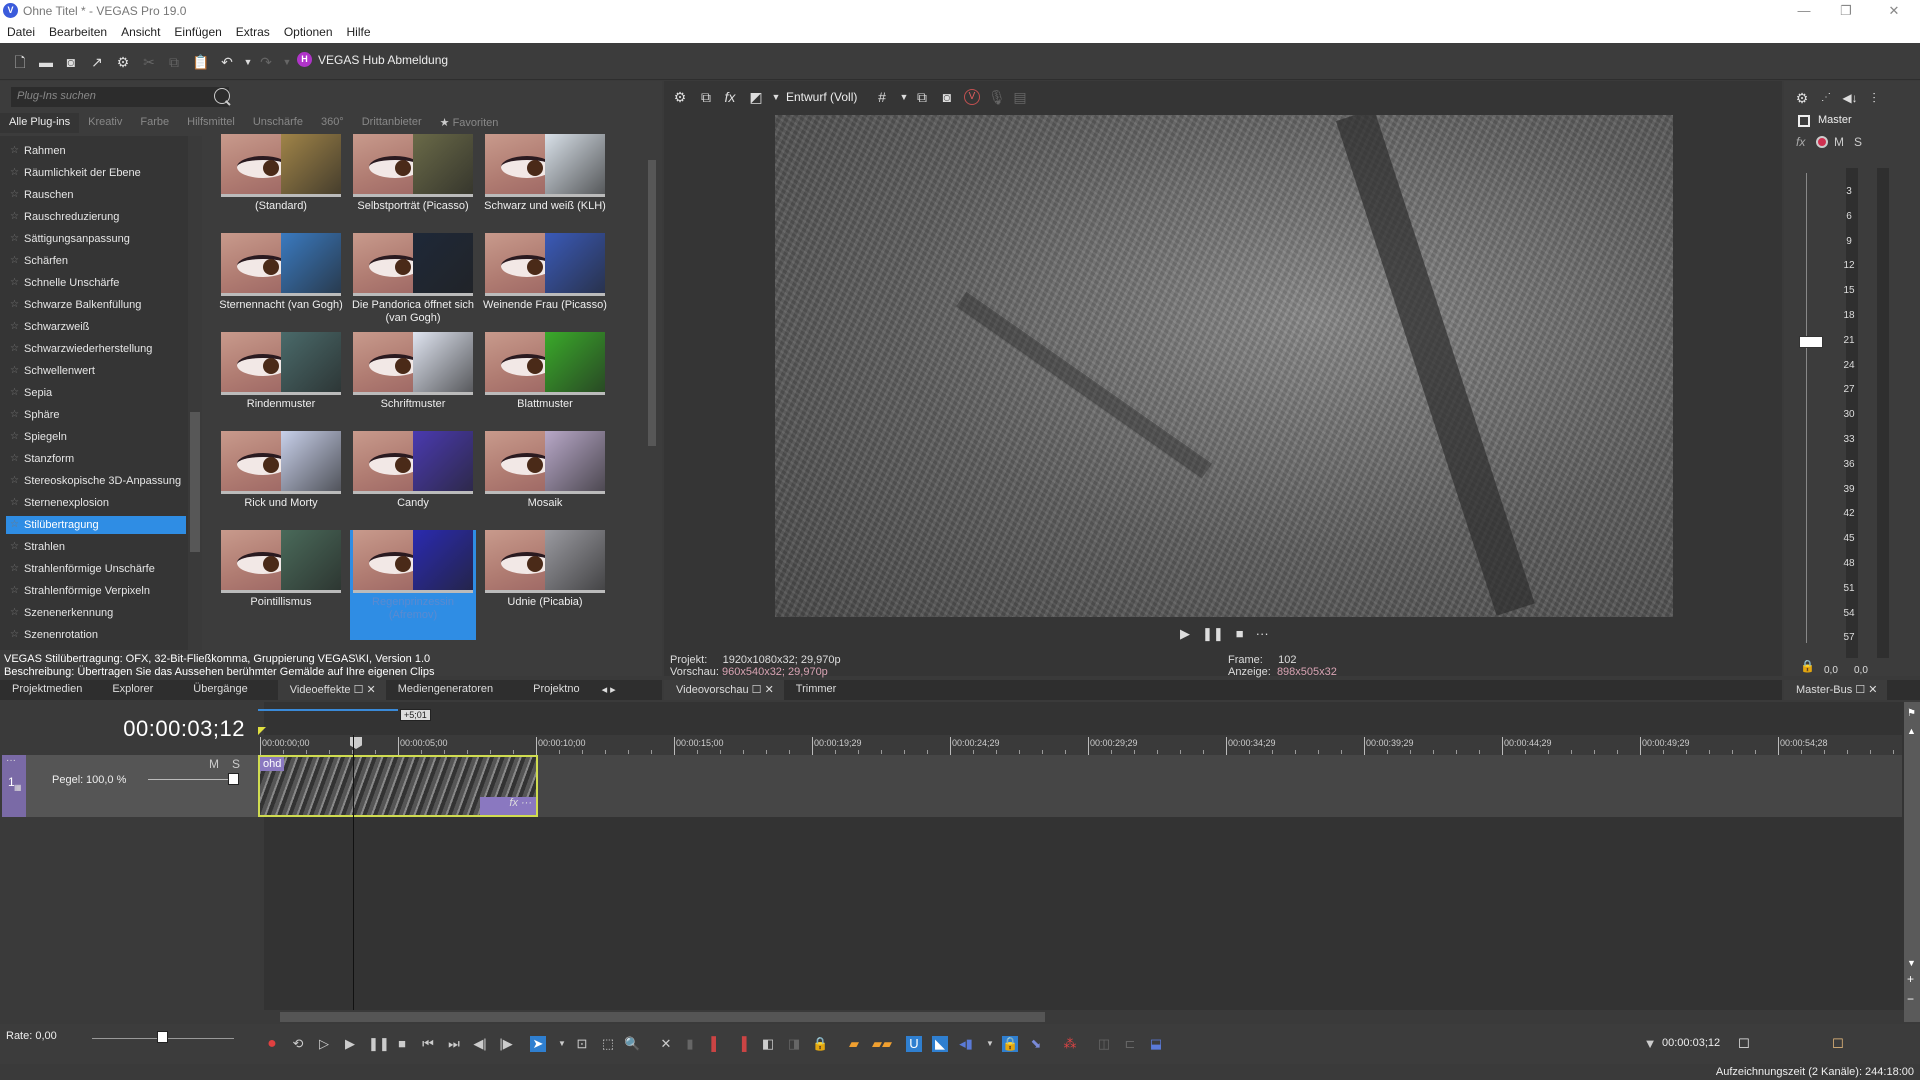 This screenshot has width=1920, height=1080. Describe the element at coordinates (197, 32) in the screenshot. I see `menu-einfuegen: Einfügen` at that location.